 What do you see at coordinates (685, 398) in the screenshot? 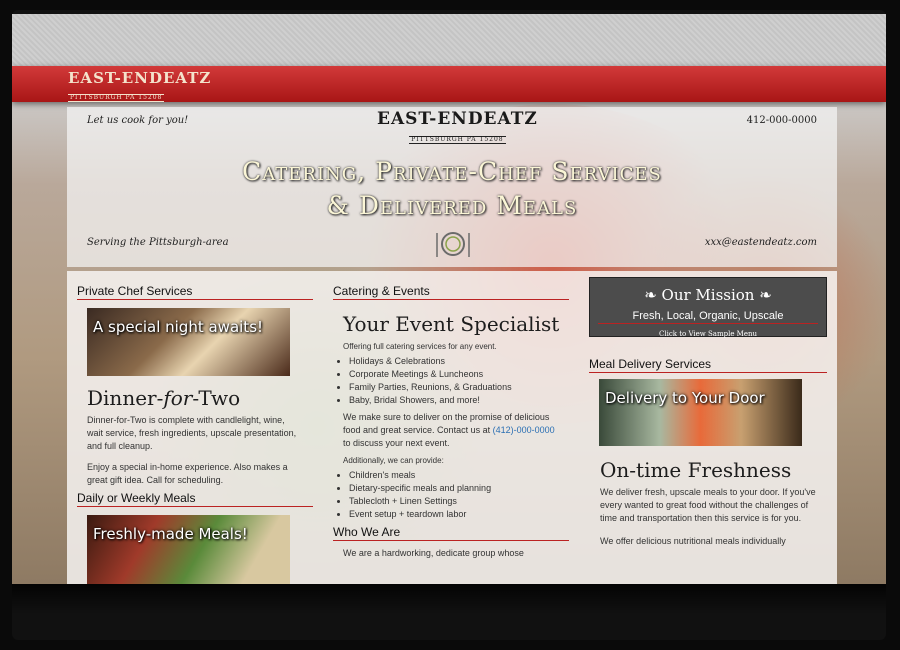
I see `photo-caption: Delivery to Your Door` at bounding box center [685, 398].